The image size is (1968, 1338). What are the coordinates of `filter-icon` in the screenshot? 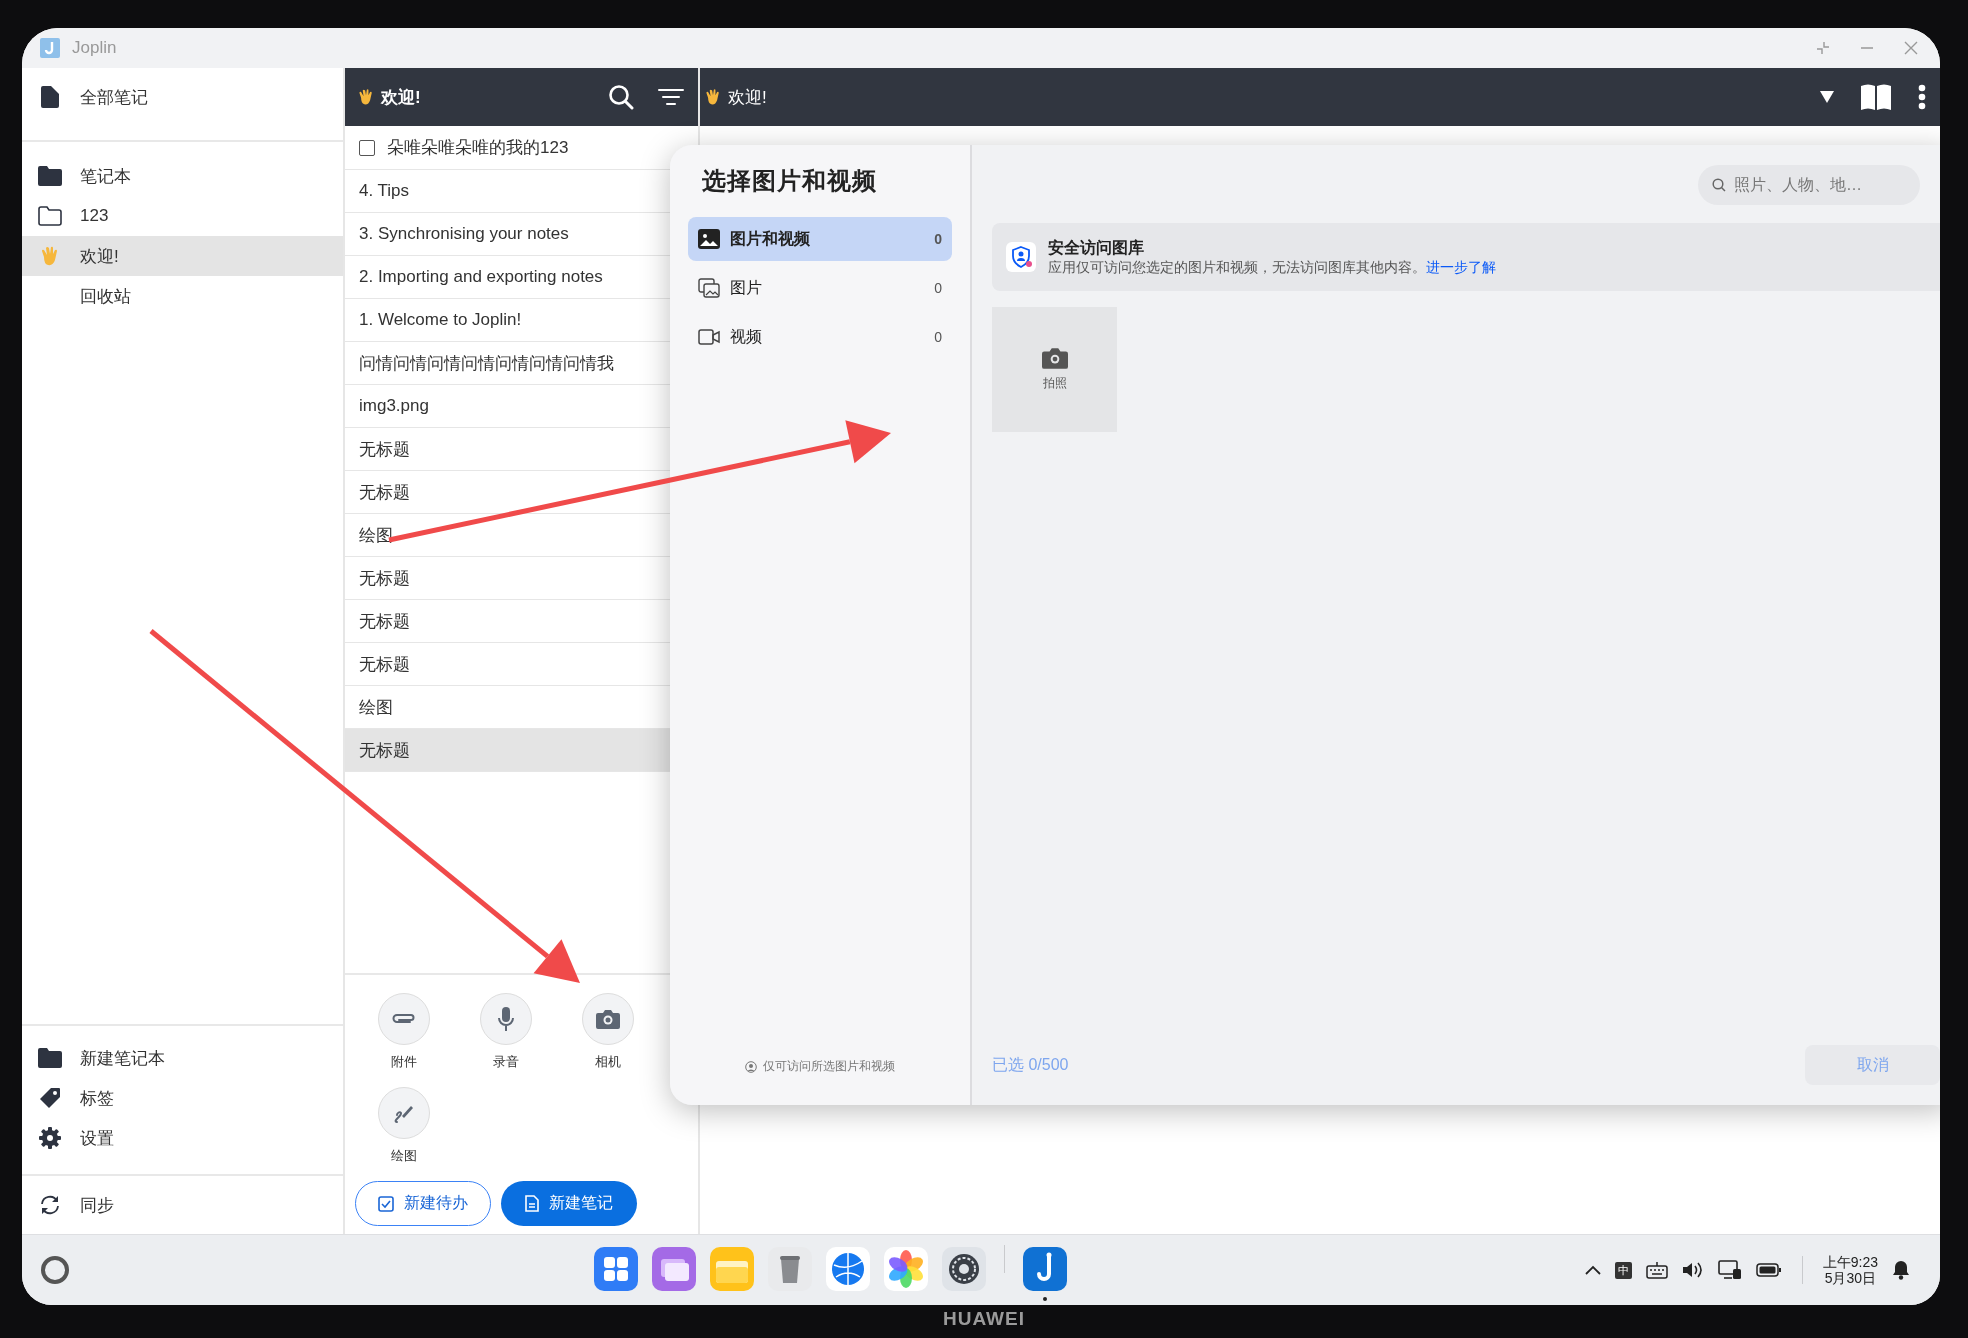 It's located at (671, 97).